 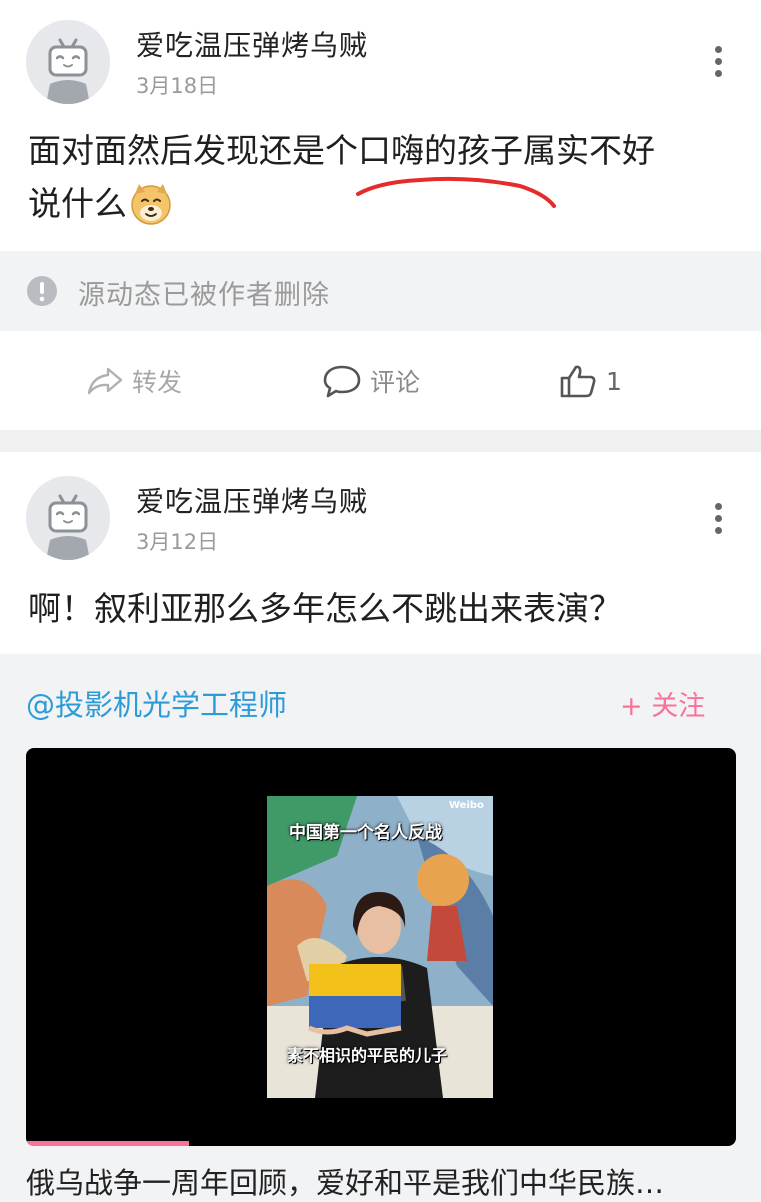 What do you see at coordinates (204, 295) in the screenshot?
I see `deleted-notice-text: 源动态已被作者删除` at bounding box center [204, 295].